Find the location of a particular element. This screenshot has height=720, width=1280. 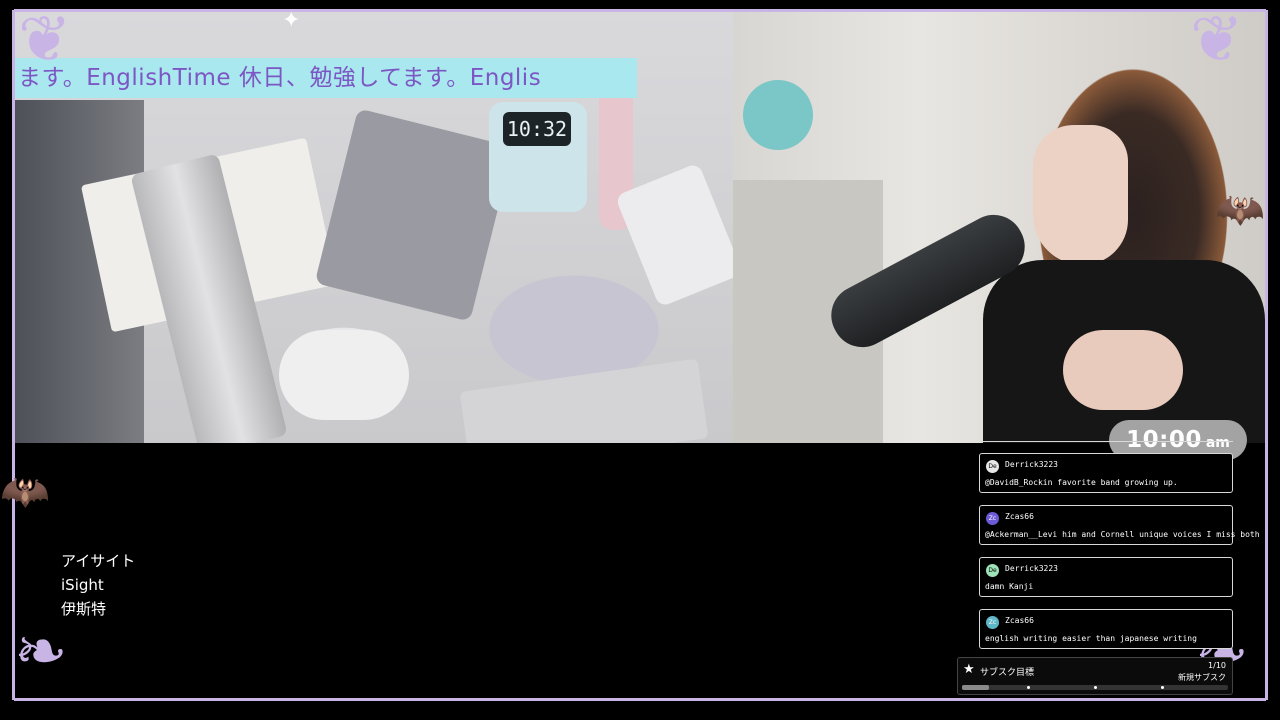

sub-goal-widget: ★ サブスク目標 1/10 新規サブスク is located at coordinates (1095, 676).